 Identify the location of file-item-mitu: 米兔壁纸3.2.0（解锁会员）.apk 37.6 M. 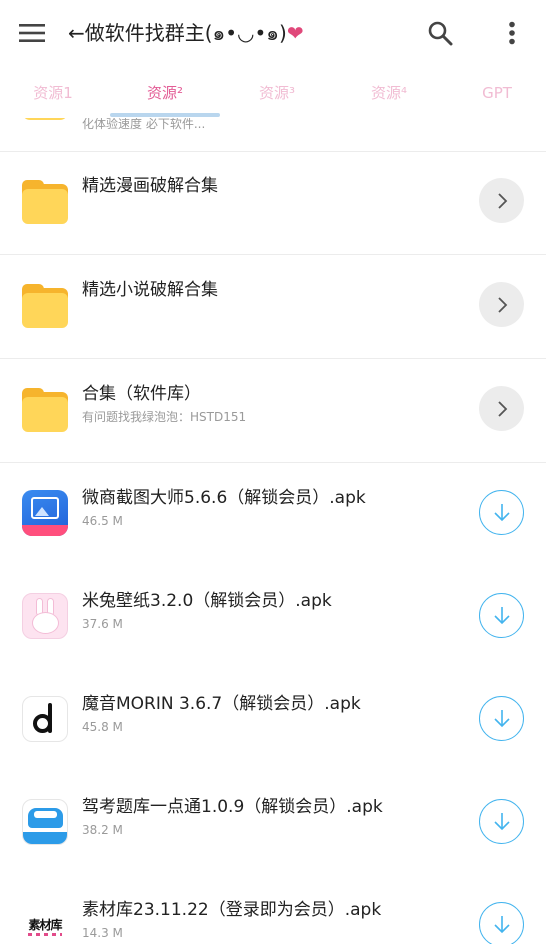
(273, 618).